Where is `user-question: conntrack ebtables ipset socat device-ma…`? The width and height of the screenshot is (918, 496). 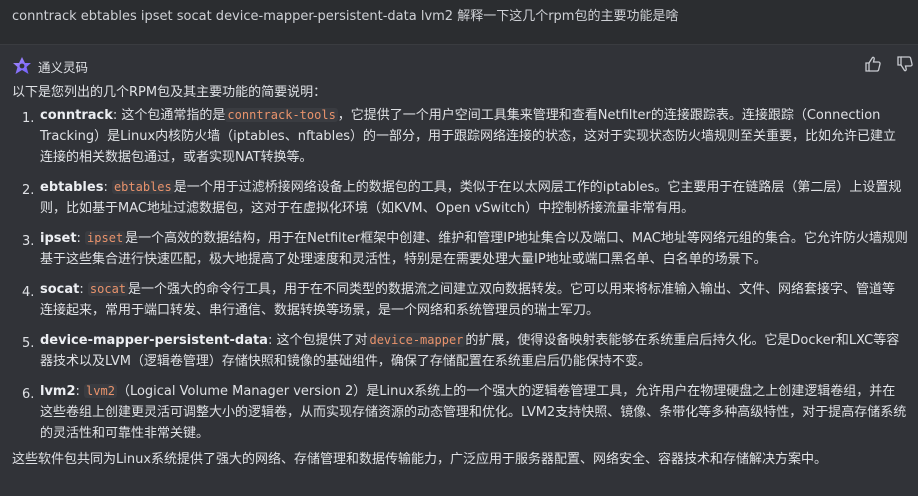 user-question: conntrack ebtables ipset socat device-ma… is located at coordinates (459, 14).